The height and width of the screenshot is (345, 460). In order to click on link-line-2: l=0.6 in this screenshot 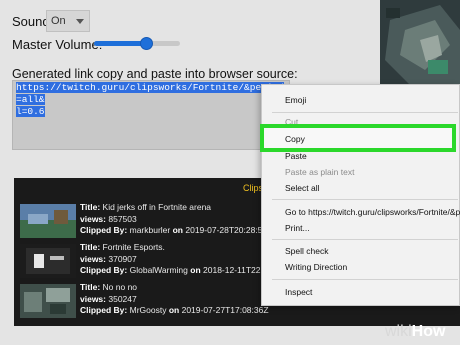, I will do `click(30, 111)`.